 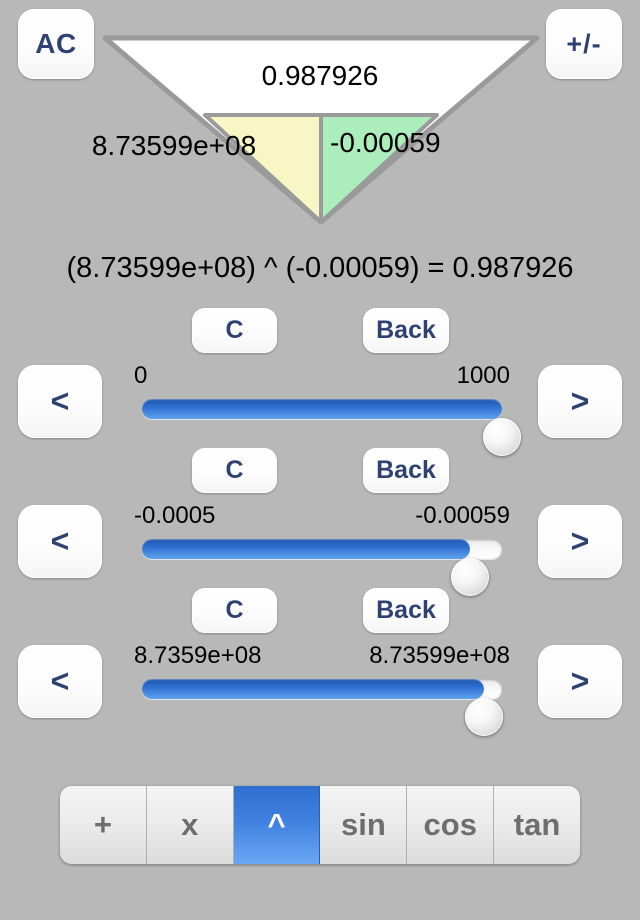 What do you see at coordinates (277, 825) in the screenshot?
I see `operator-power: ^` at bounding box center [277, 825].